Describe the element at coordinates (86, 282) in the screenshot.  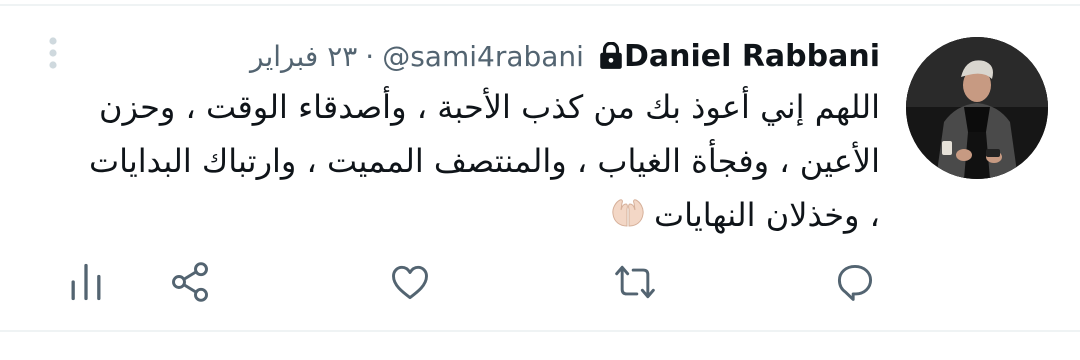
I see `analytics-icon` at that location.